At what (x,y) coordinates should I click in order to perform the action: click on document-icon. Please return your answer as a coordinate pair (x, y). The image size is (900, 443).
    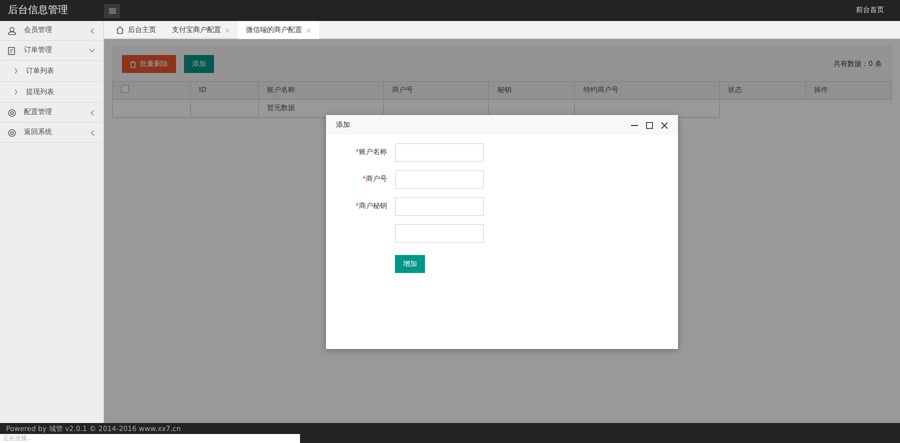
    Looking at the image, I should click on (12, 50).